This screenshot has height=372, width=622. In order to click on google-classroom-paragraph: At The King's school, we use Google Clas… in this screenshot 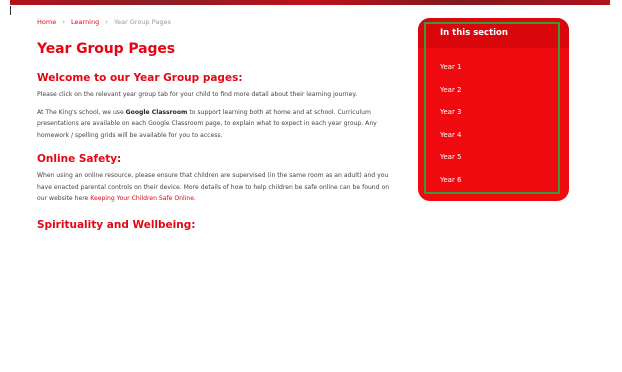, I will do `click(217, 124)`.